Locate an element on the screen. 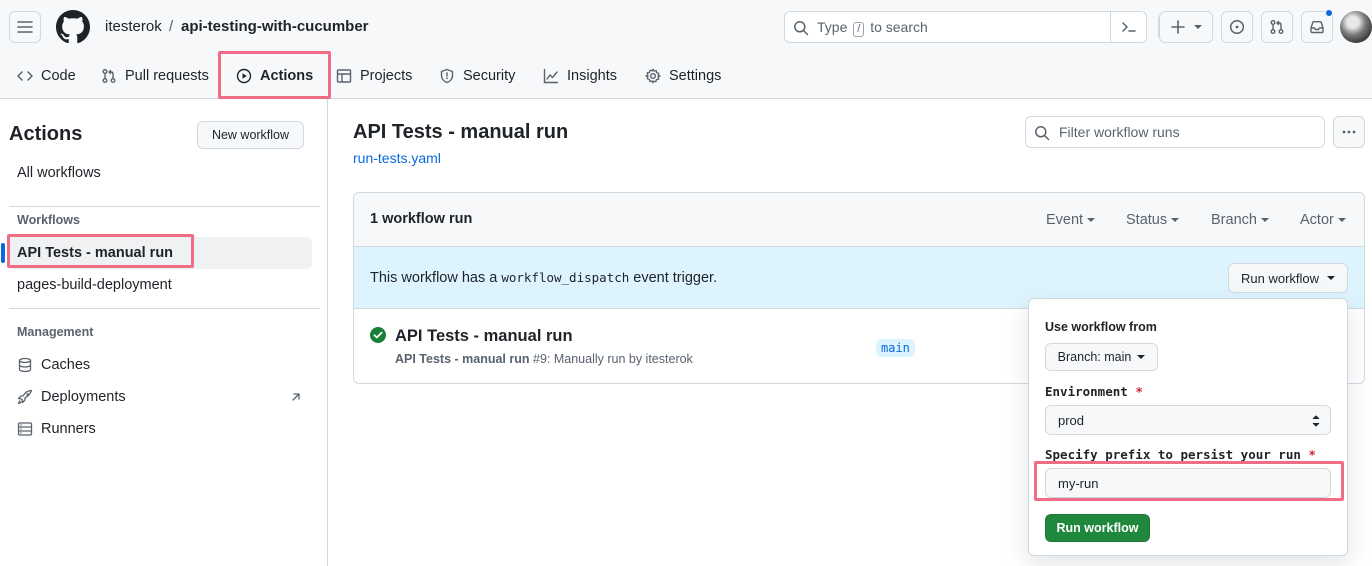  check-circle-icon is located at coordinates (378, 335).